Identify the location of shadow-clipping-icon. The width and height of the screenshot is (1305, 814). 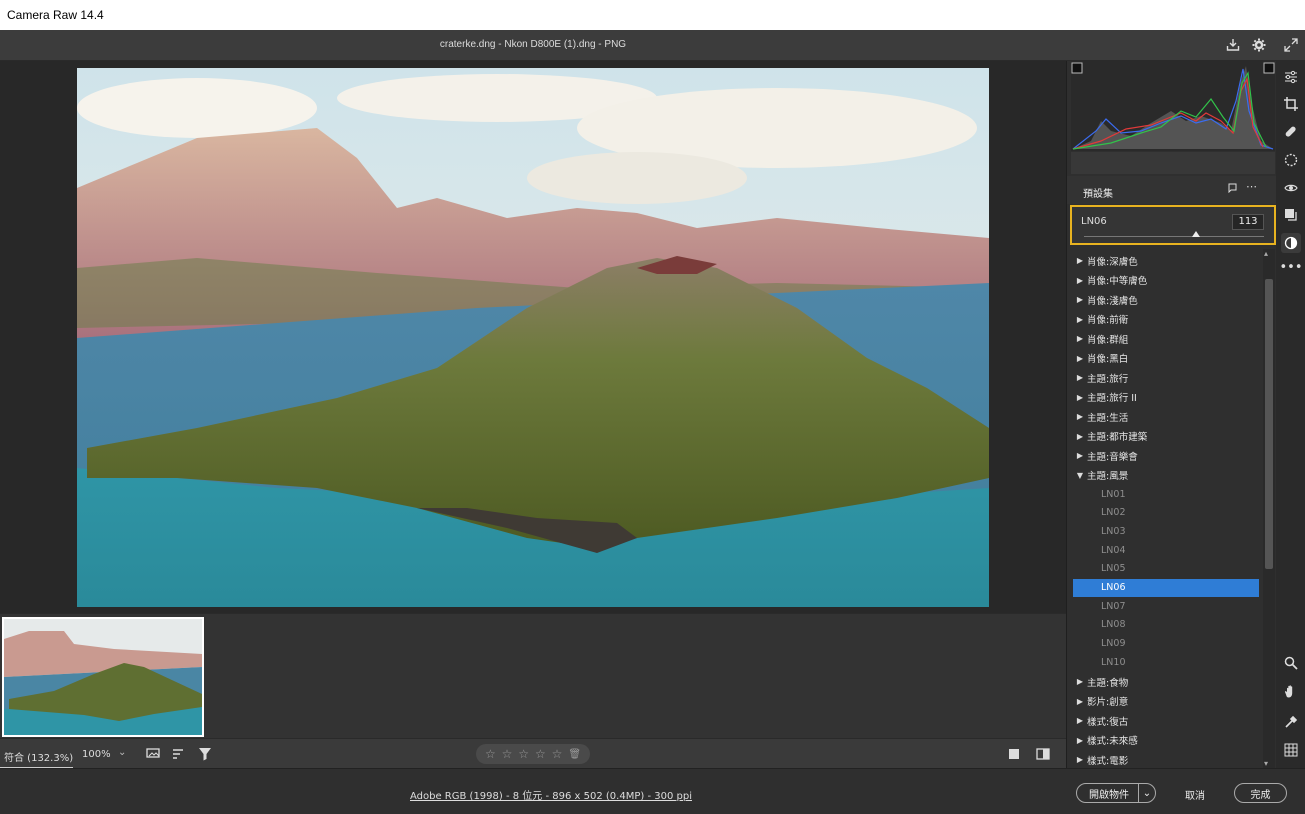
(1077, 68).